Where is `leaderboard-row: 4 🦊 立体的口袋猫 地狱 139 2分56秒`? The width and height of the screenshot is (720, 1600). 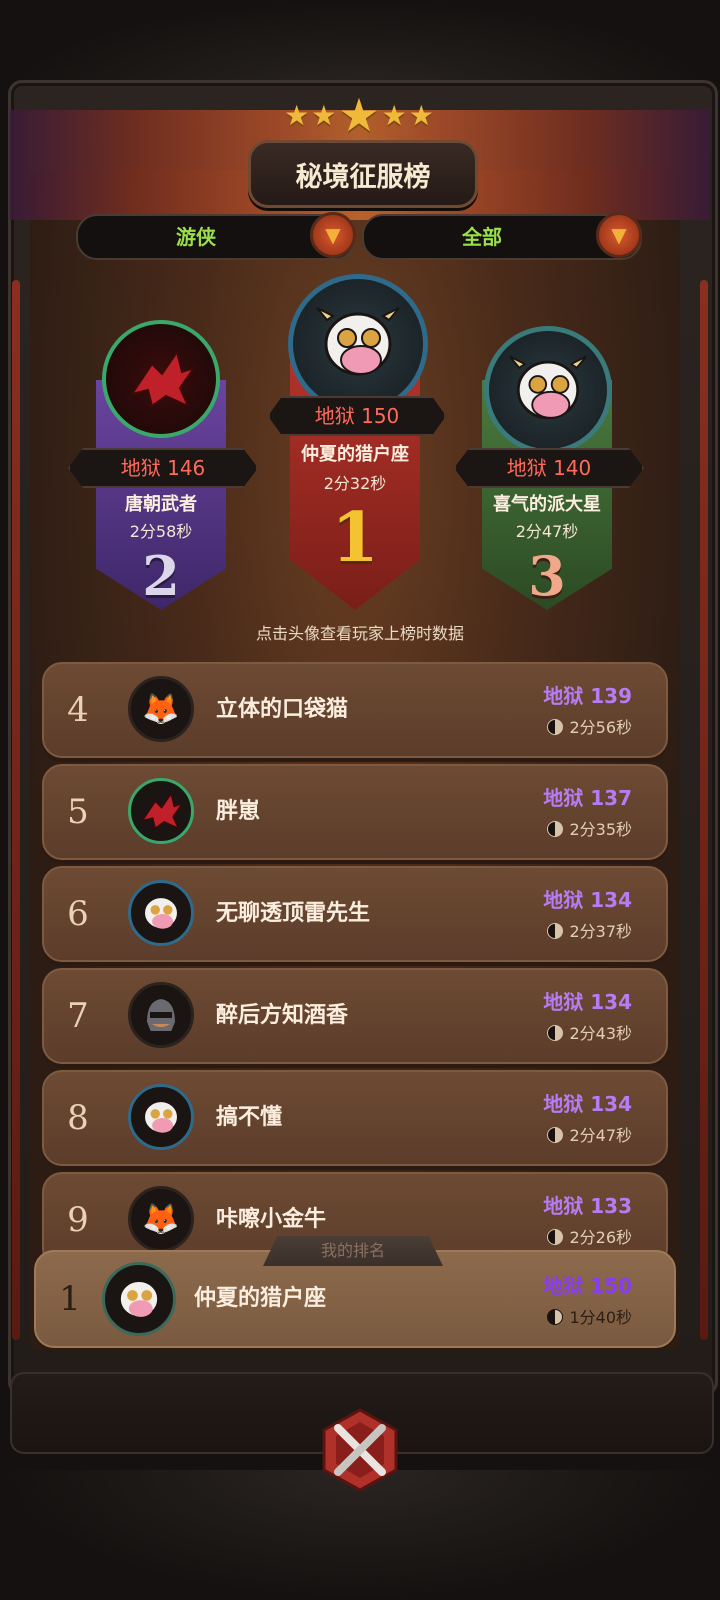
leaderboard-row: 4 🦊 立体的口袋猫 地狱 139 2分56秒 is located at coordinates (355, 710).